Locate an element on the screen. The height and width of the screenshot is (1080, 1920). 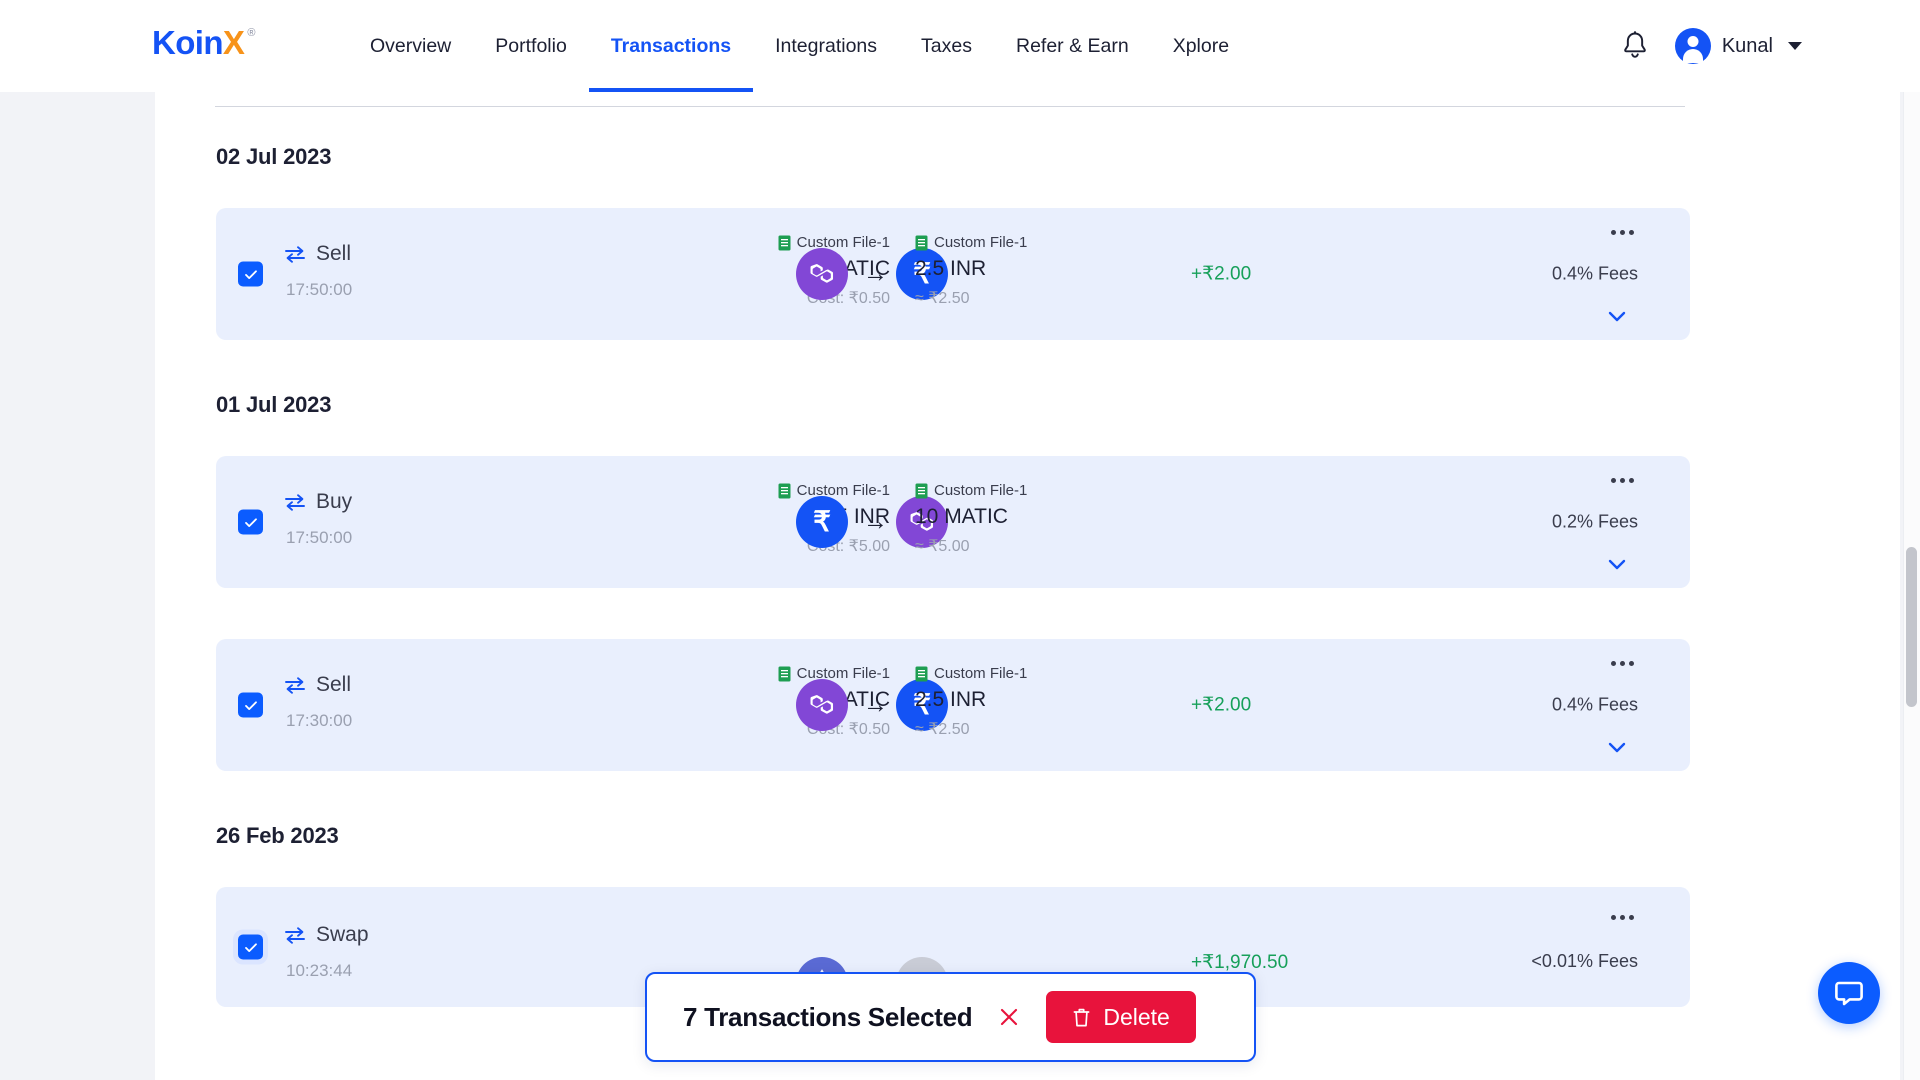
nav-item-integrations: Integrations is located at coordinates (826, 46).